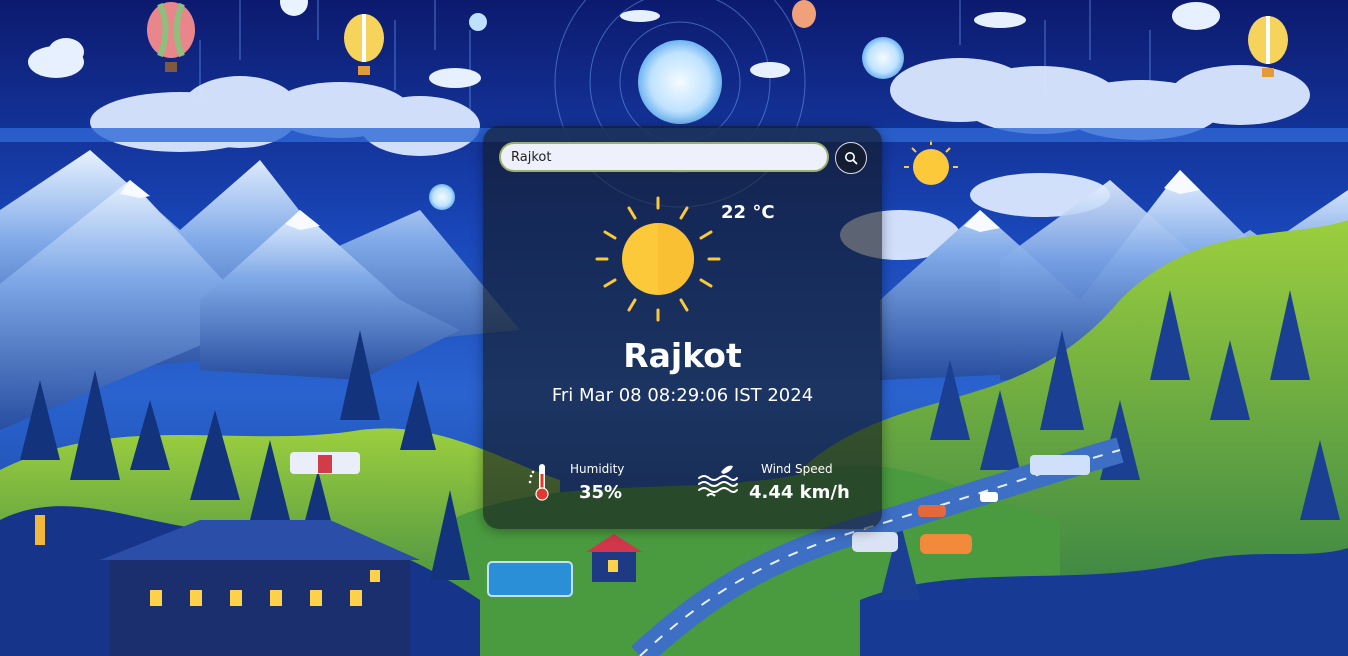  What do you see at coordinates (682, 355) in the screenshot?
I see `city-name: Rajkot` at bounding box center [682, 355].